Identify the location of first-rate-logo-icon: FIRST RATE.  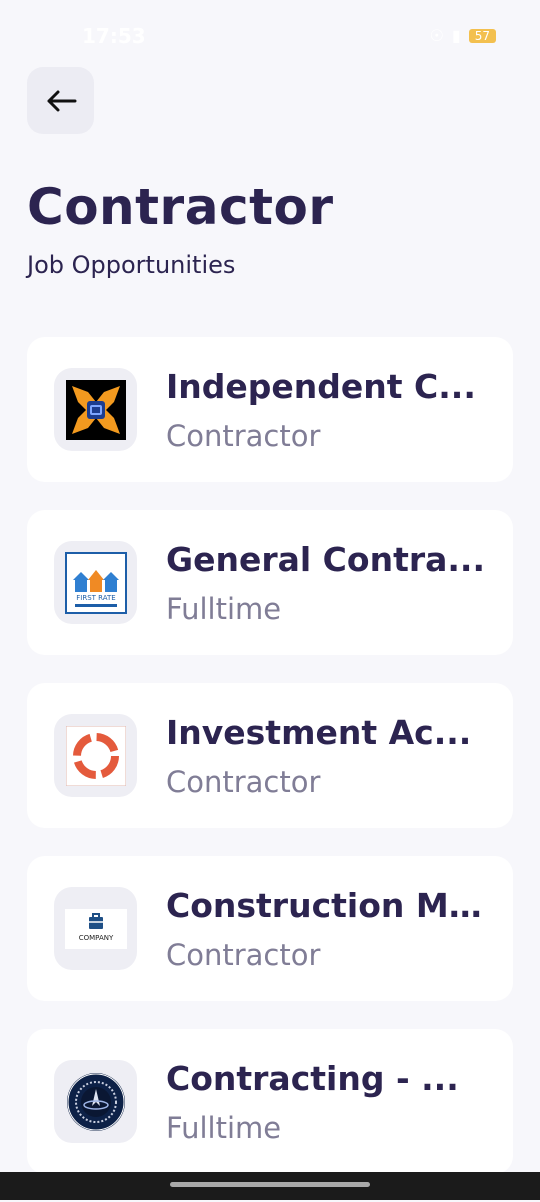
(95, 582).